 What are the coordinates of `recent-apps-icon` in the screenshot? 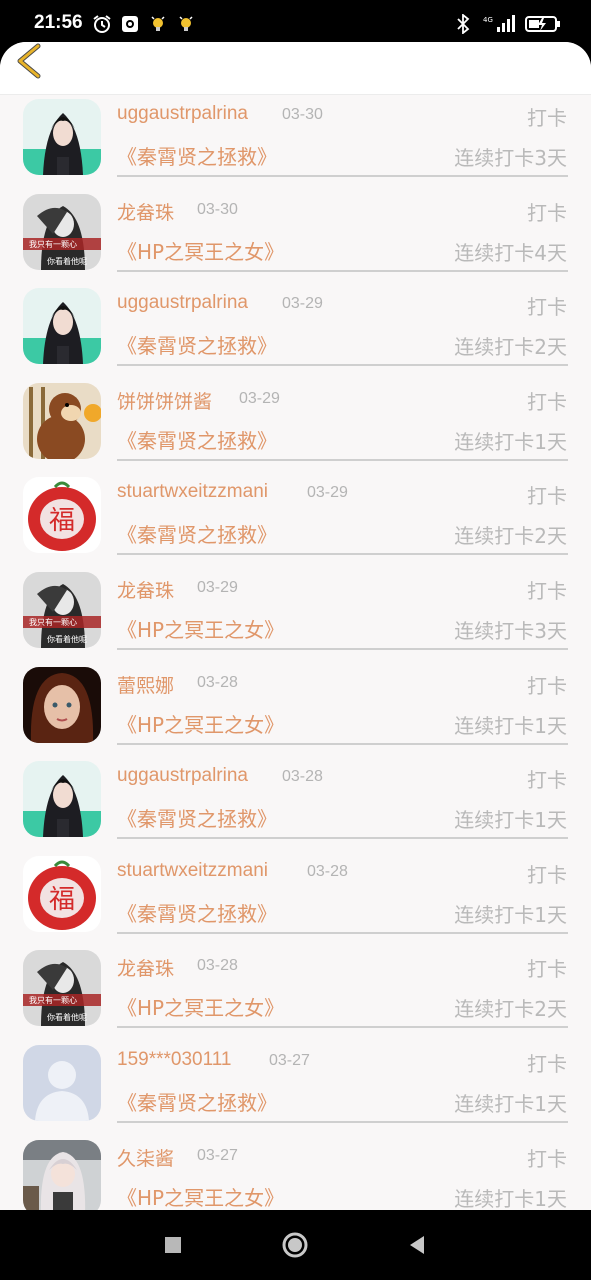 It's located at (173, 1245).